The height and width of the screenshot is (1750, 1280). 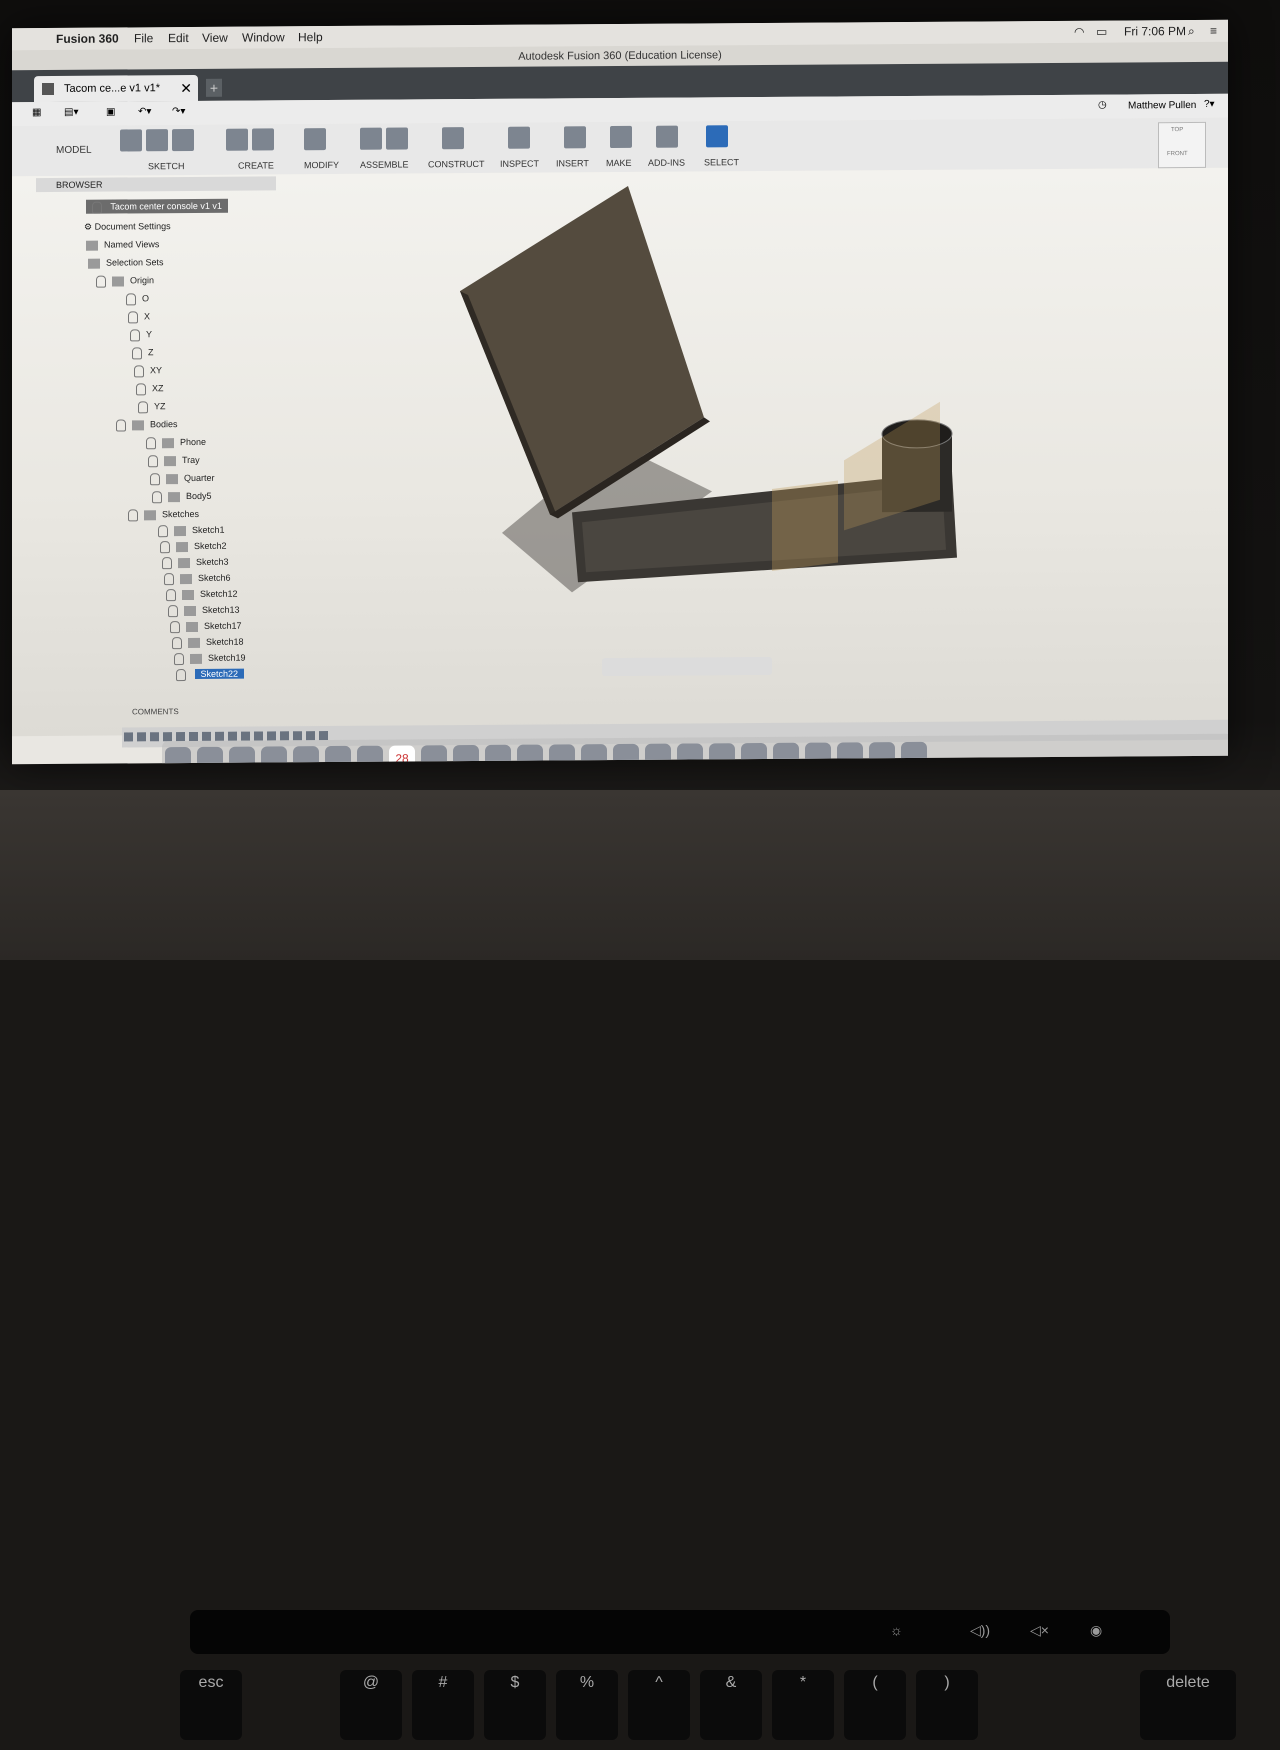 I want to click on document-tab: Tacom ce...e v1 v1* ✕, so click(x=116, y=88).